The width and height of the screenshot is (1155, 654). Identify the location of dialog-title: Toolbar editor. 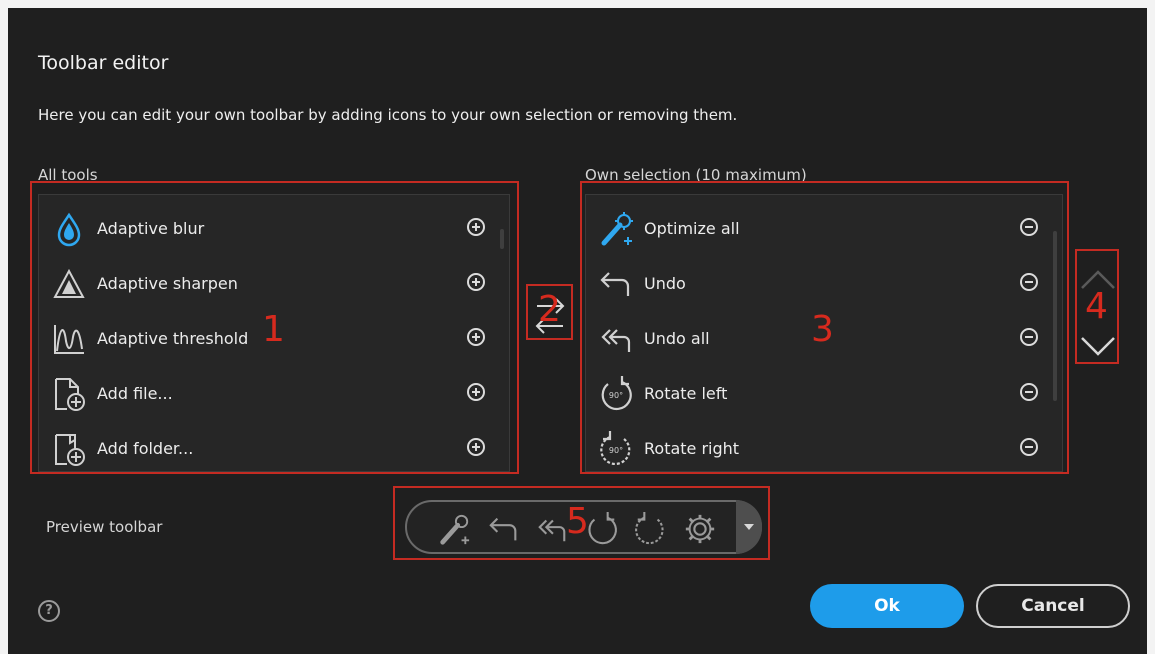
(103, 63).